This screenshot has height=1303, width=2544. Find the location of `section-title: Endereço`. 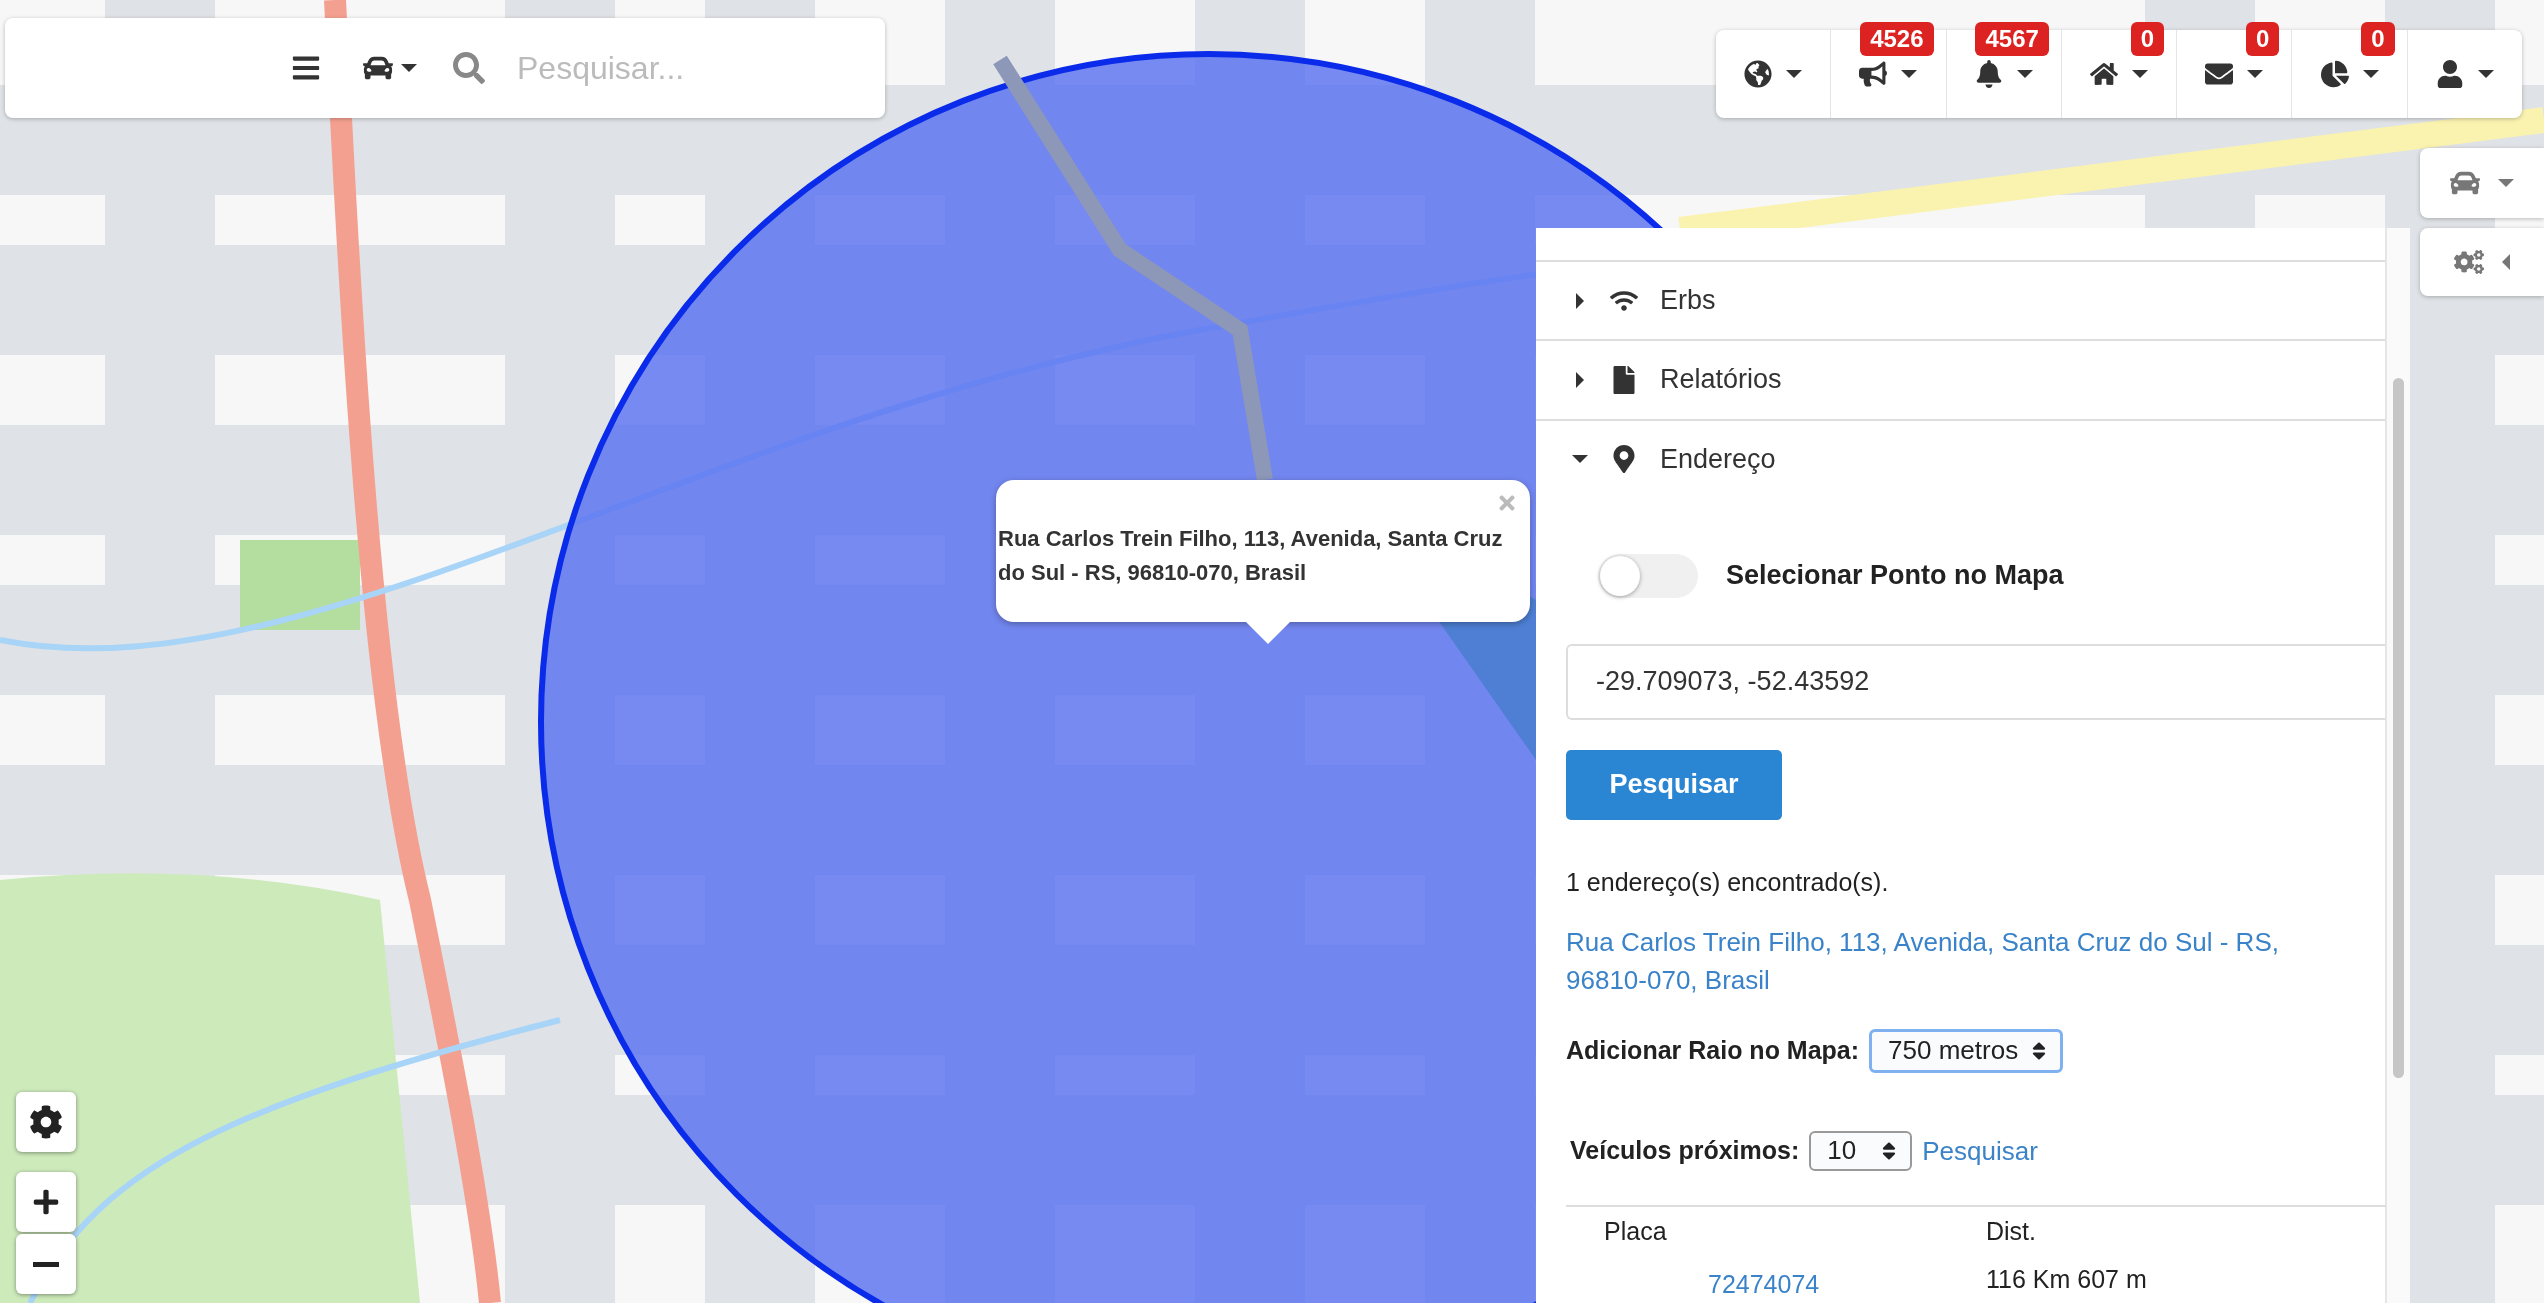

section-title: Endereço is located at coordinates (1718, 459).